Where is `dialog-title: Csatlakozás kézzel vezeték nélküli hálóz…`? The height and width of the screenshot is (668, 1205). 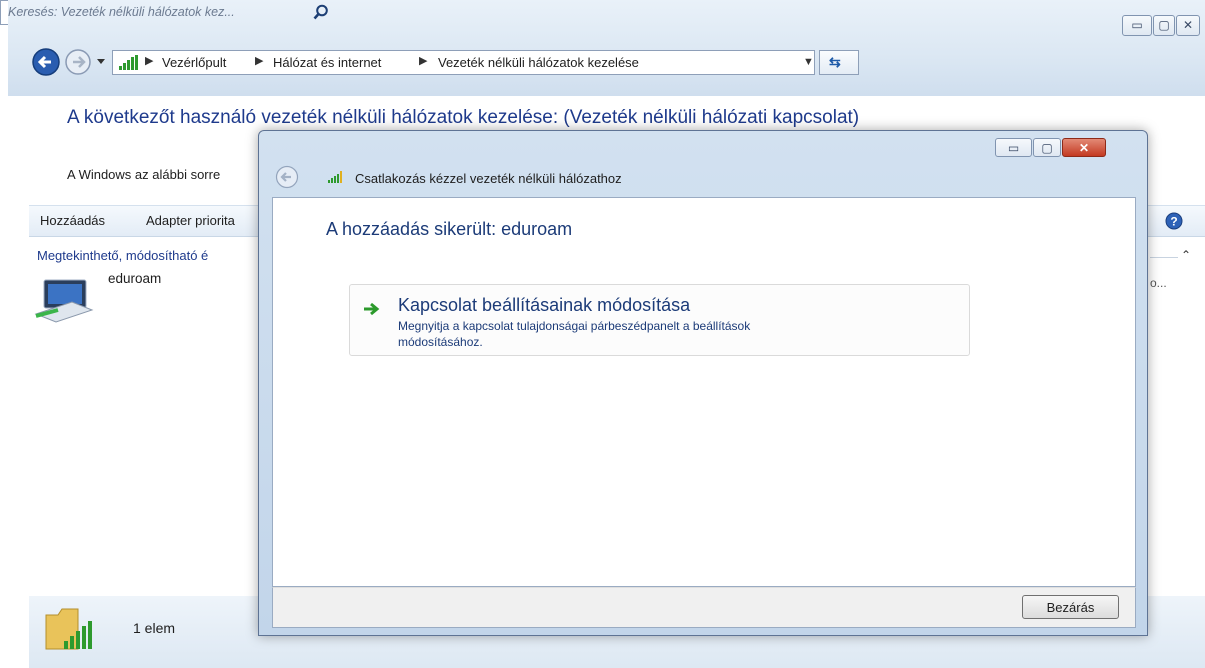 dialog-title: Csatlakozás kézzel vezeték nélküli hálóz… is located at coordinates (488, 178).